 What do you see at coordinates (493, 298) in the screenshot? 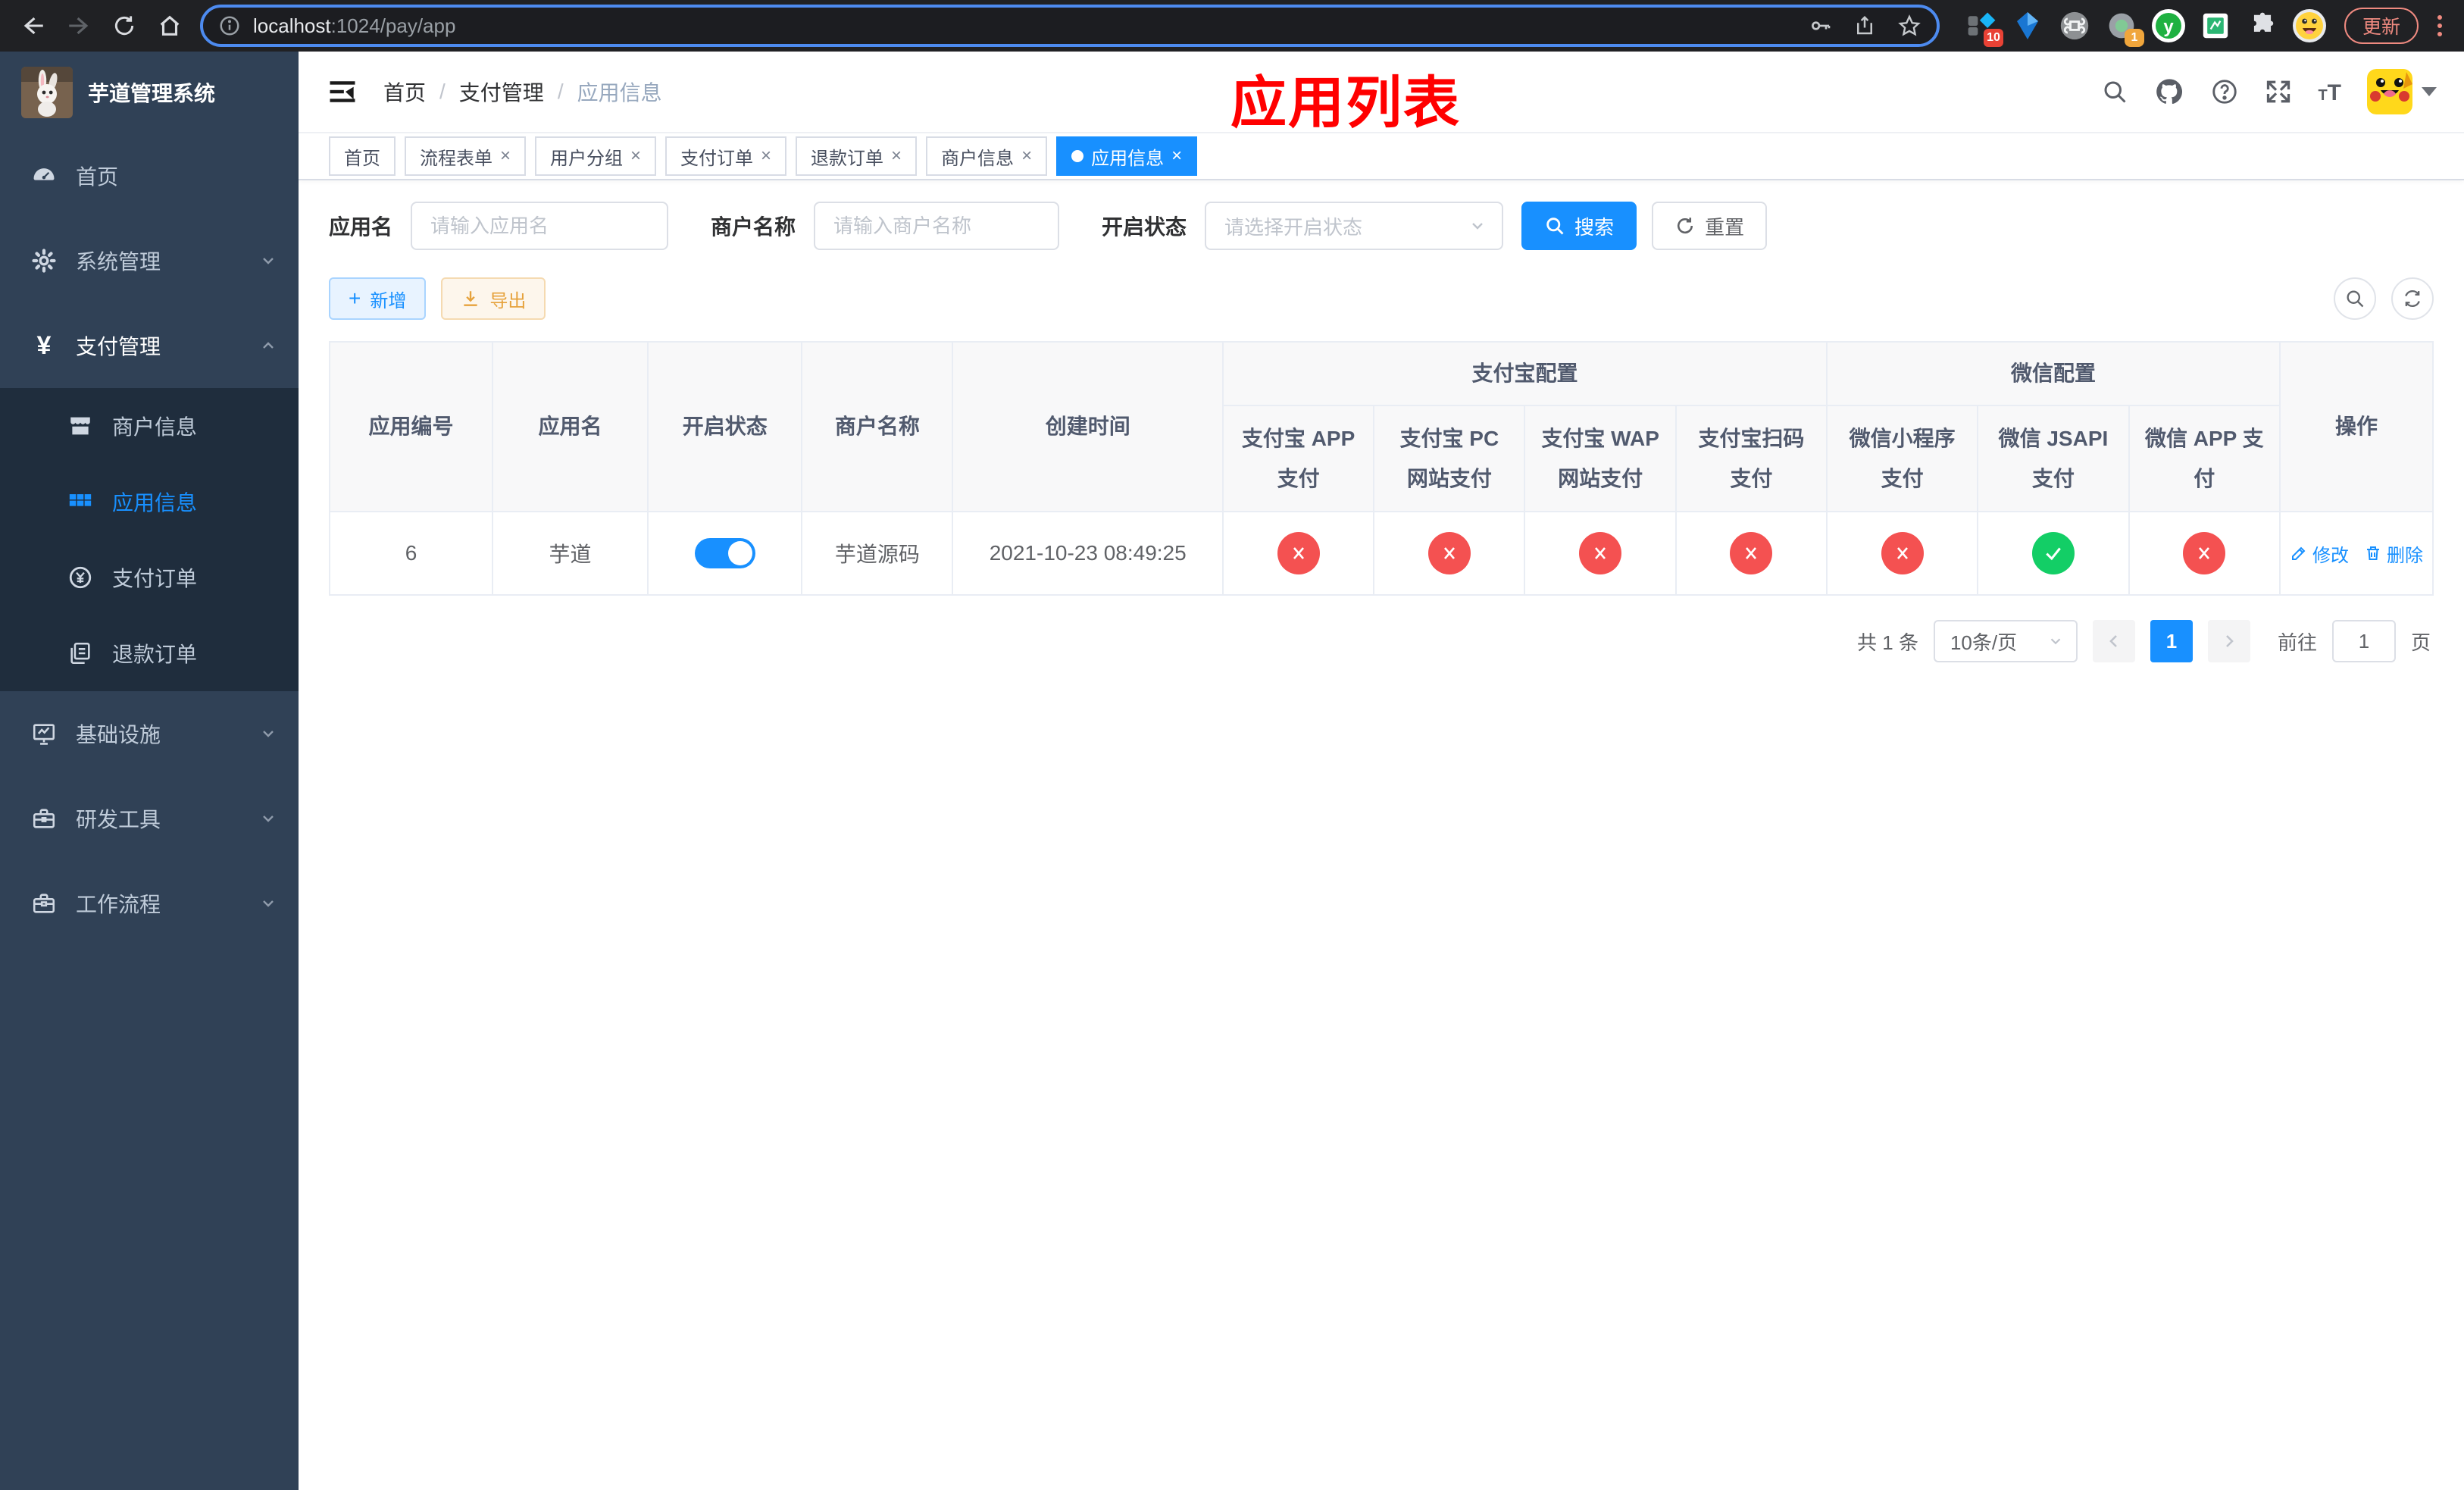
I see `export-button: 导出` at bounding box center [493, 298].